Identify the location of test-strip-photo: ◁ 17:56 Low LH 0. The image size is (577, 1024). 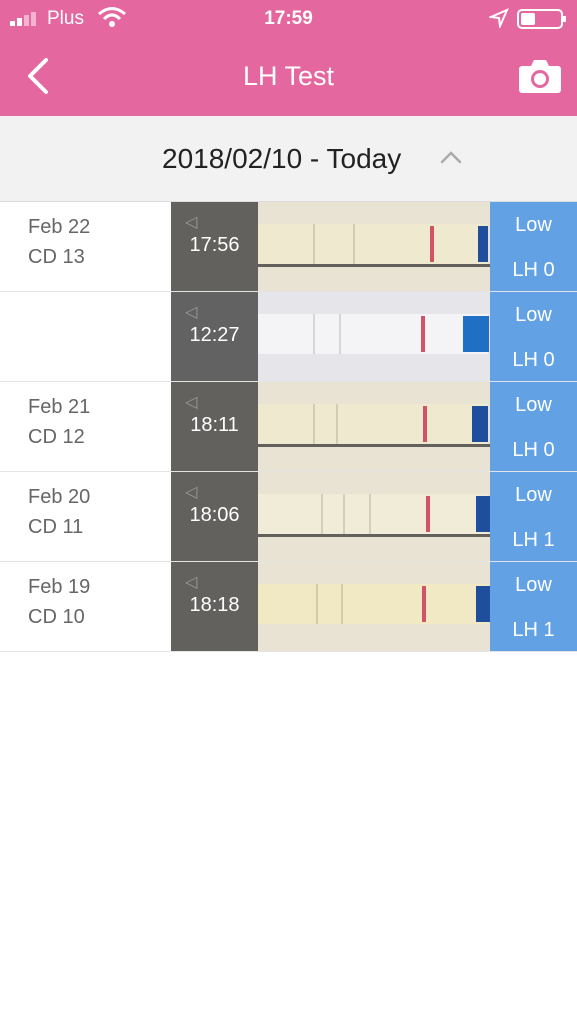
(374, 246).